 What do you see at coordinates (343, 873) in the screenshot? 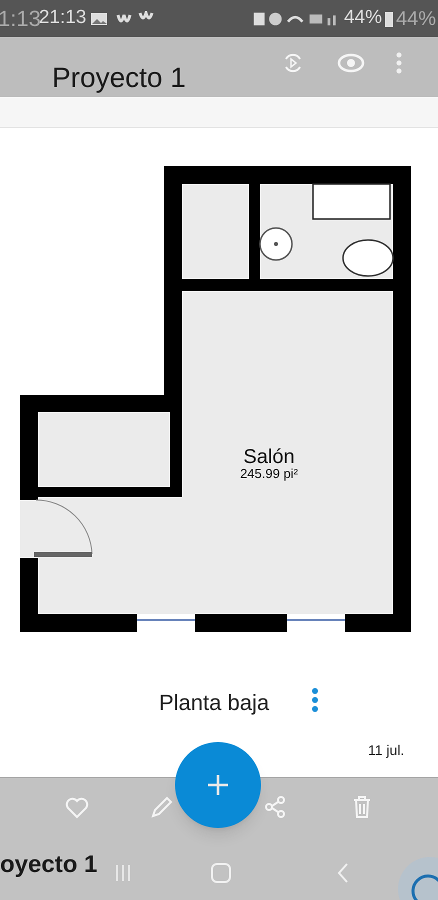
I see `back-icon` at bounding box center [343, 873].